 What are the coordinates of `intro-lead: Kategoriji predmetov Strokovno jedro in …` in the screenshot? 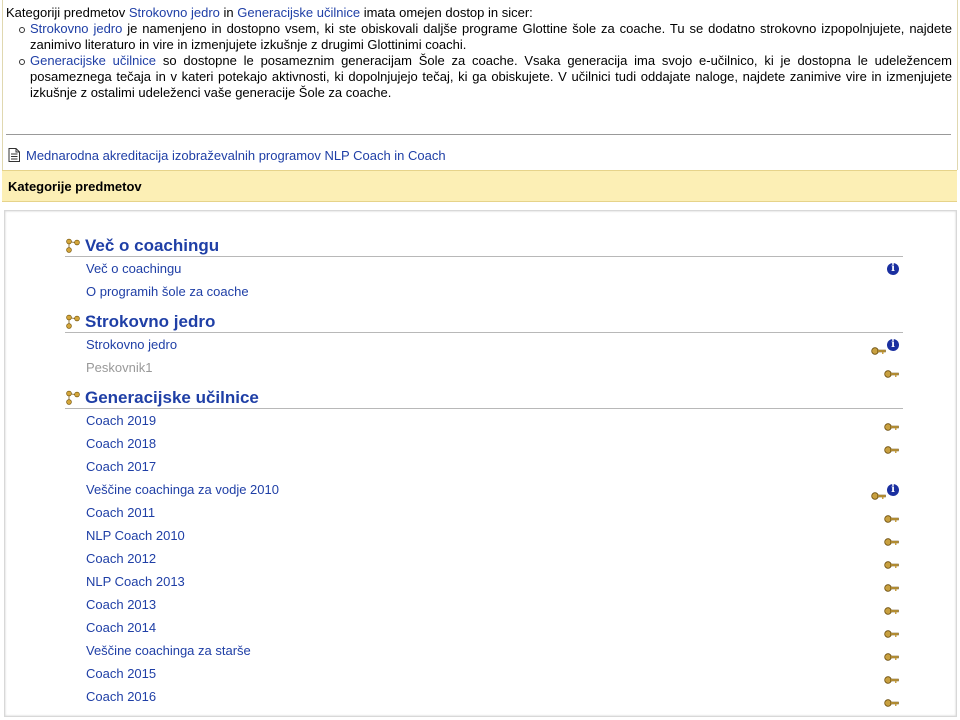 It's located at (269, 12).